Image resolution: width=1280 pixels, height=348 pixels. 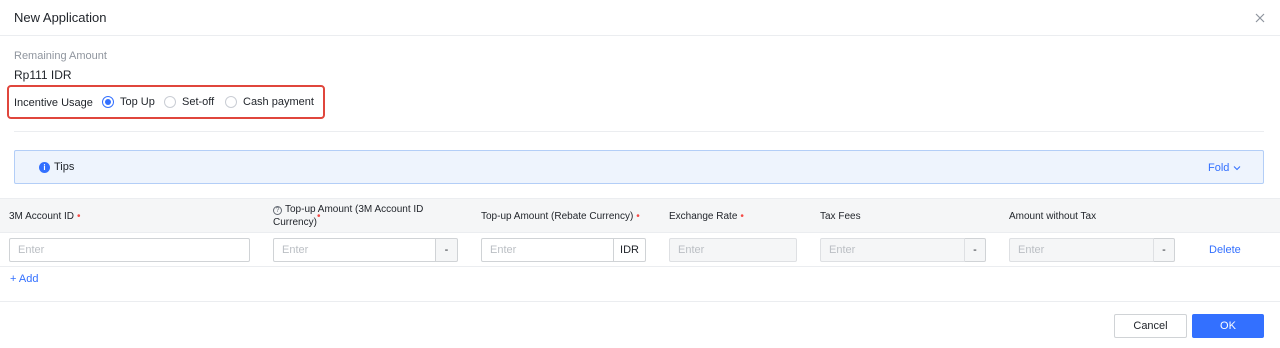 I want to click on account-id-input: Enter, so click(x=129, y=250).